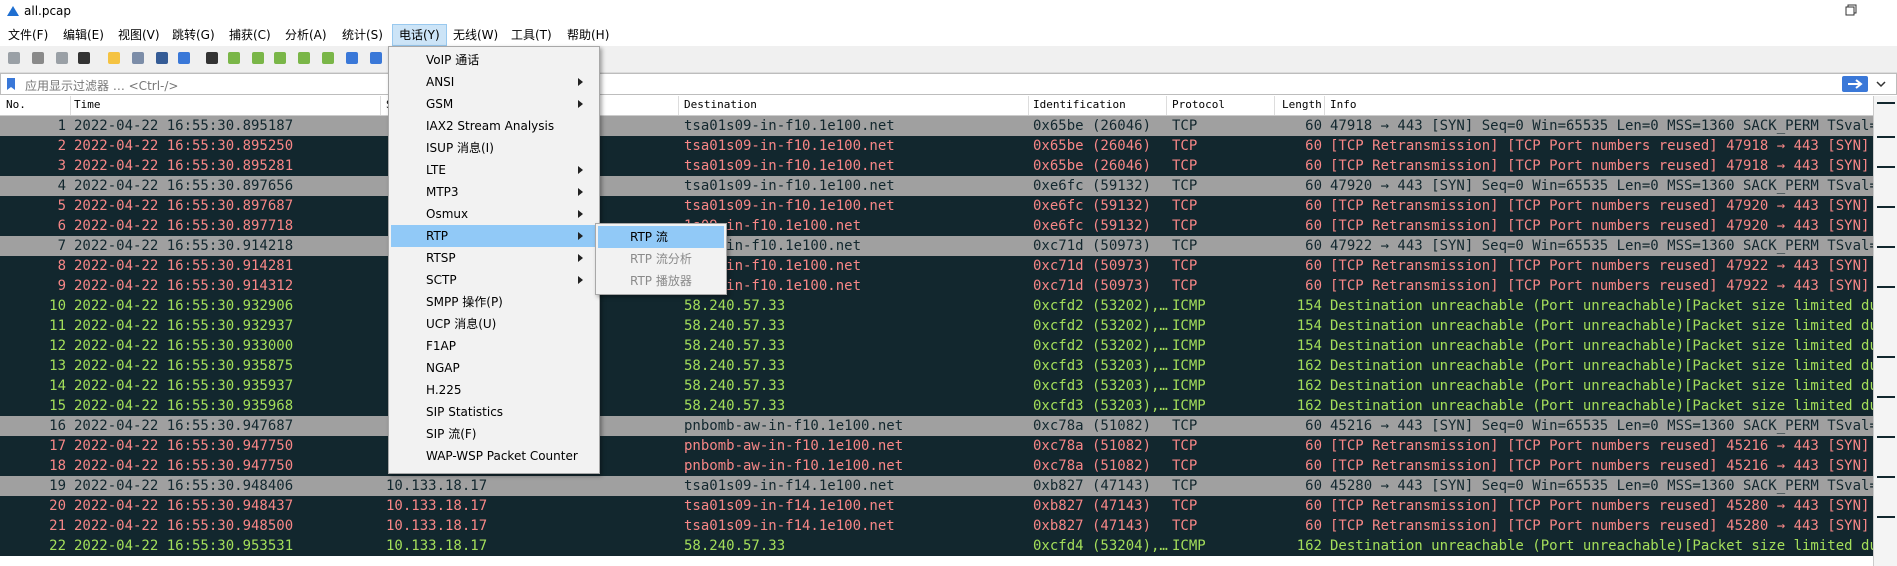  What do you see at coordinates (494, 346) in the screenshot?
I see `telephony-menu-item: F1AP` at bounding box center [494, 346].